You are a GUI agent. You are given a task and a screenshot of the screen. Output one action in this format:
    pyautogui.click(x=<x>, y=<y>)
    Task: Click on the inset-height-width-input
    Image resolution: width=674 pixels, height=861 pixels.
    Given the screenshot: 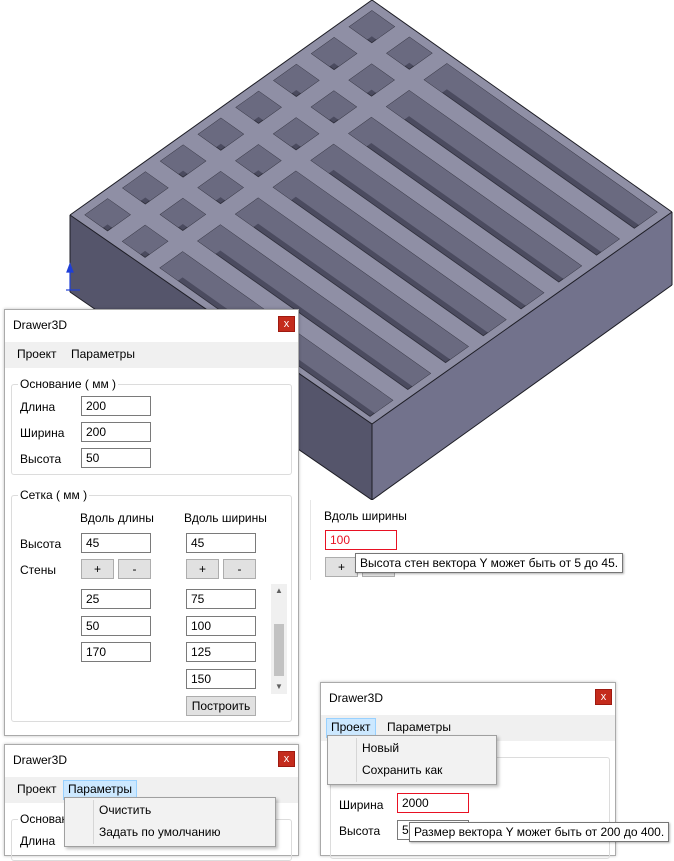 What is the action you would take?
    pyautogui.click(x=361, y=540)
    